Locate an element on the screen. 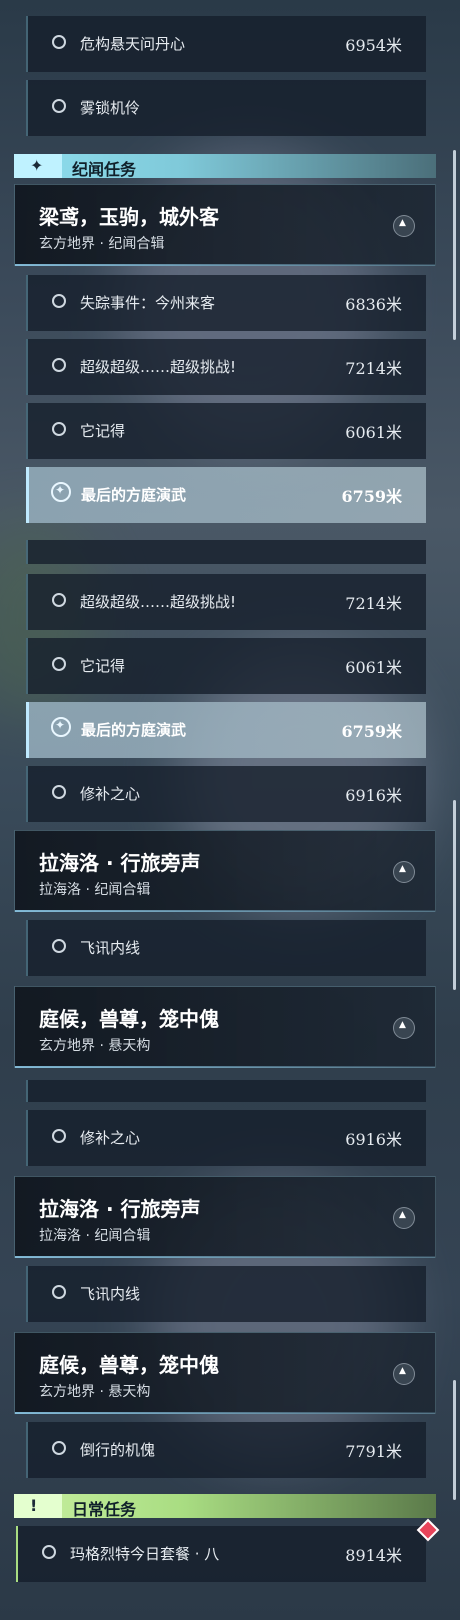  quest-row: 危构悬天问丹心 6954米 is located at coordinates (226, 44).